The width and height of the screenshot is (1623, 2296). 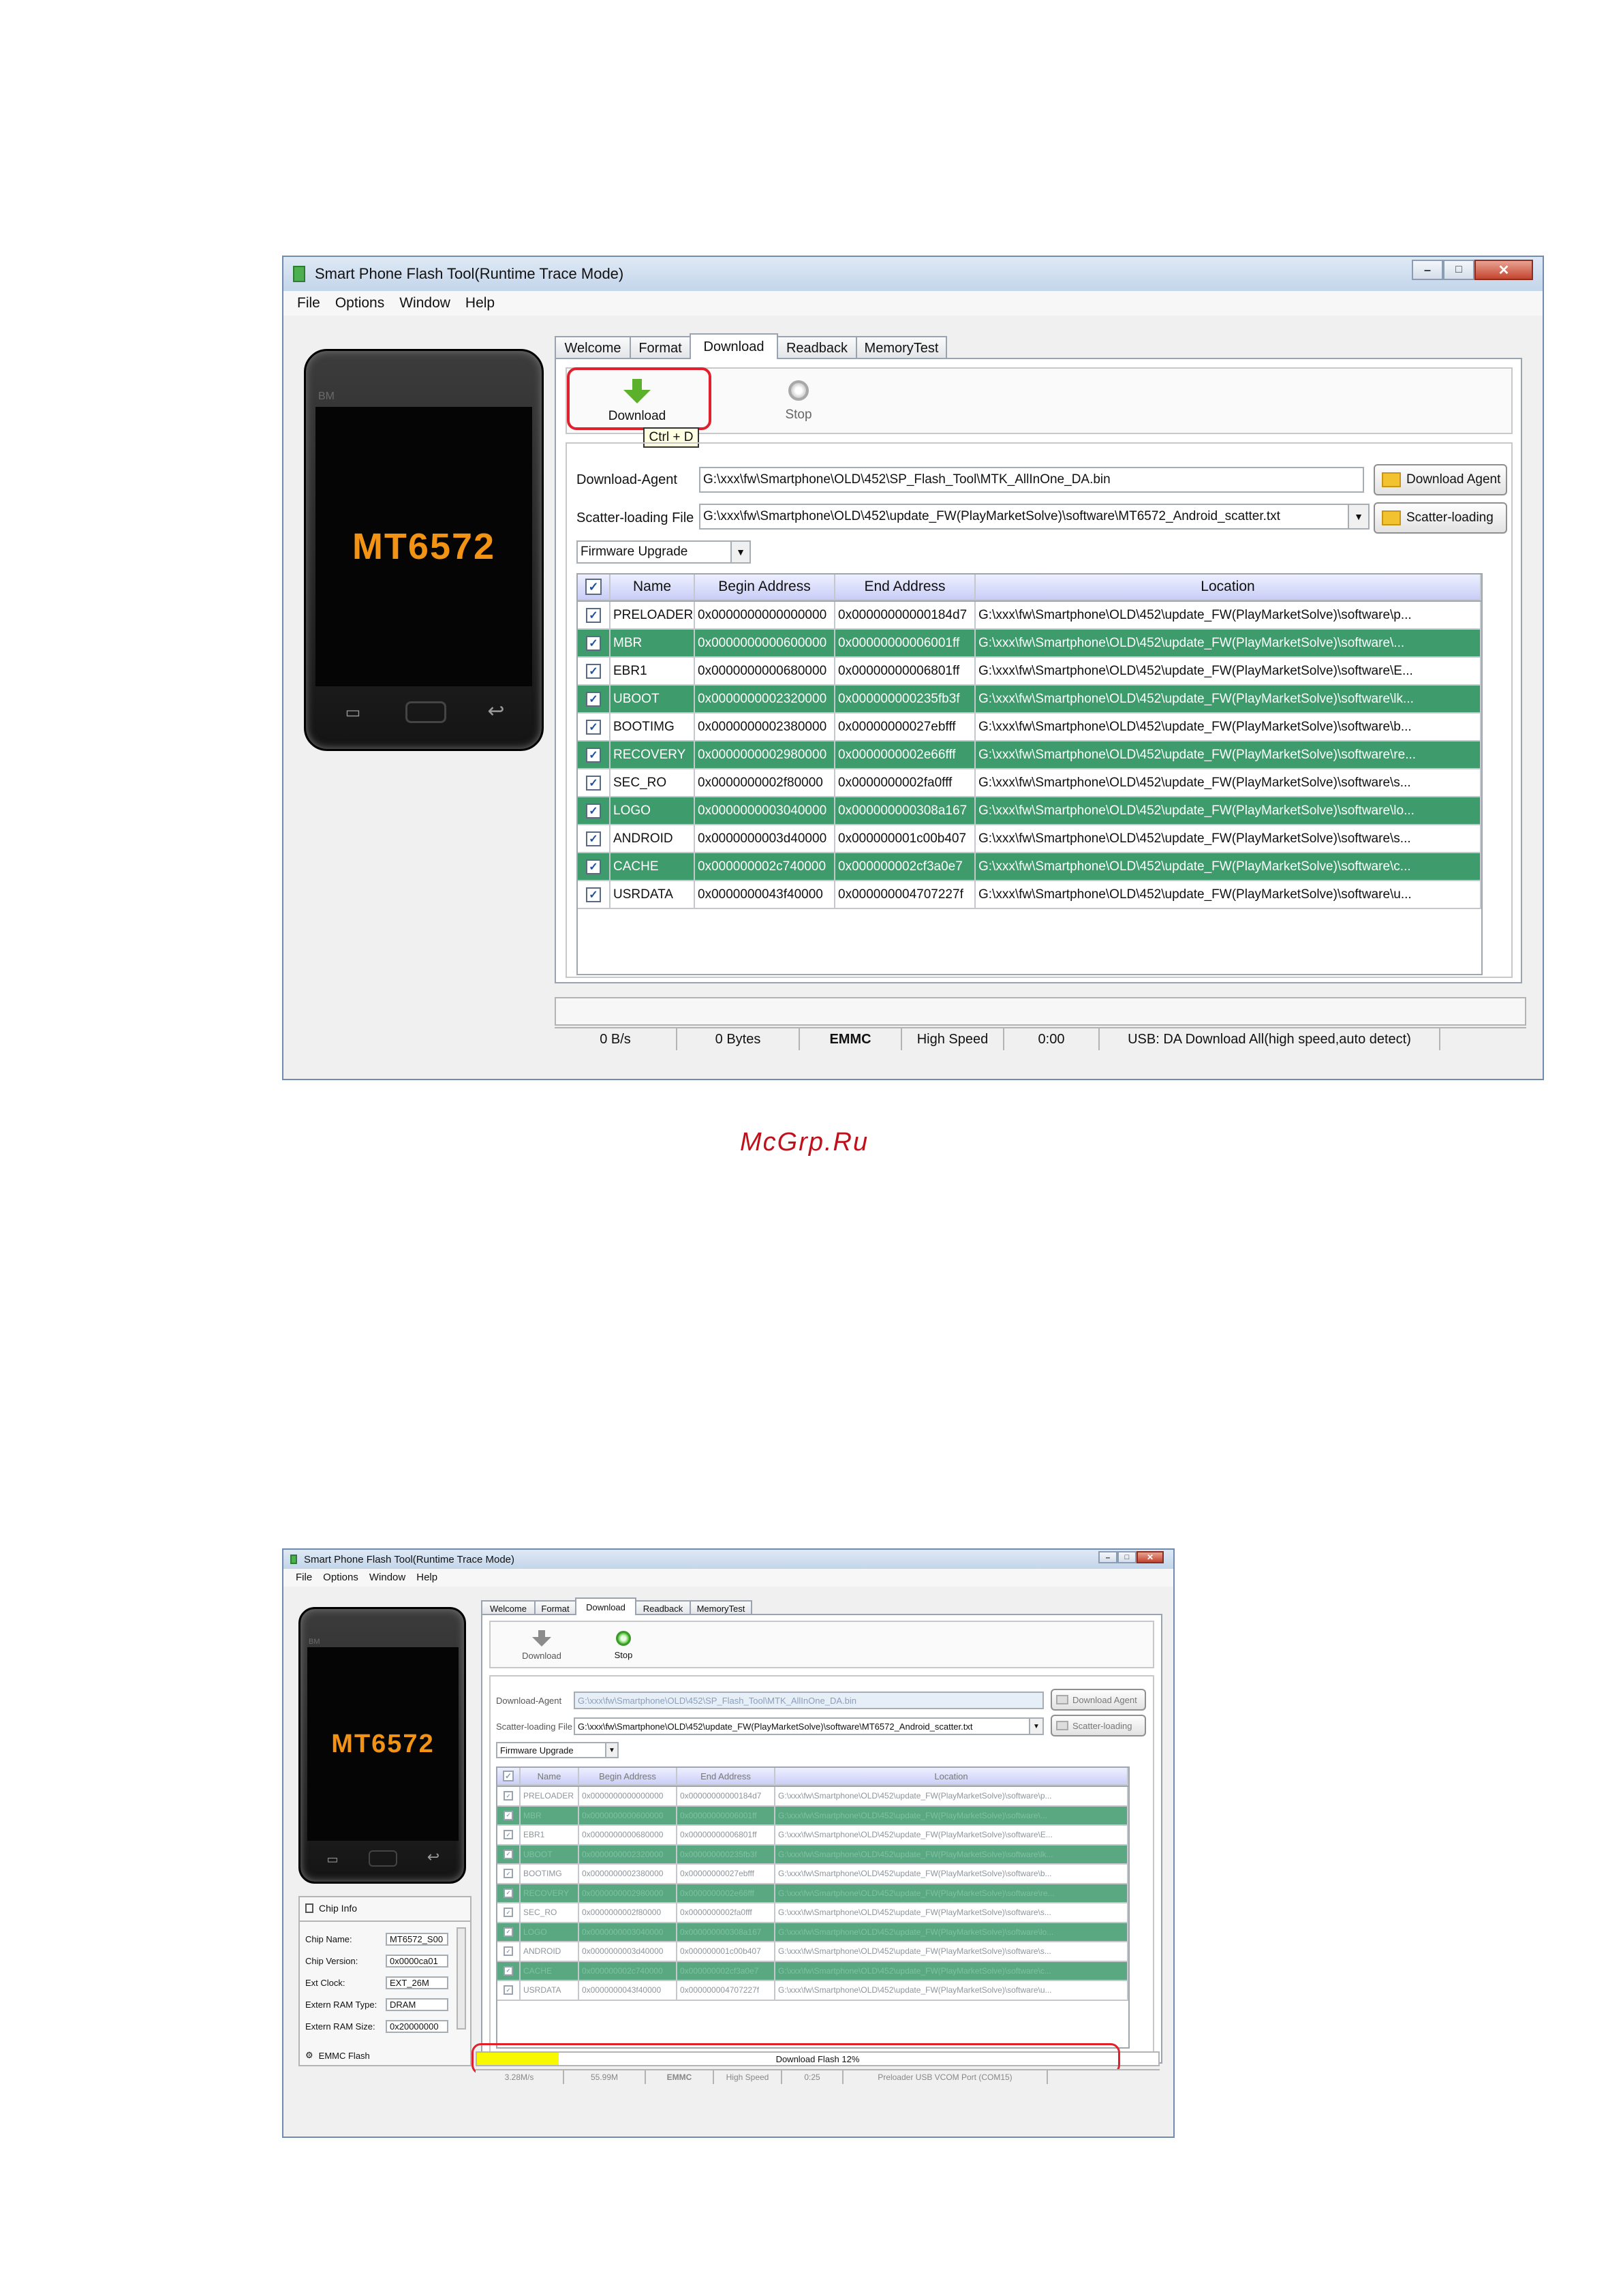 What do you see at coordinates (337, 2056) in the screenshot?
I see `emmc-flash-header: ⚙ EMMC Flash` at bounding box center [337, 2056].